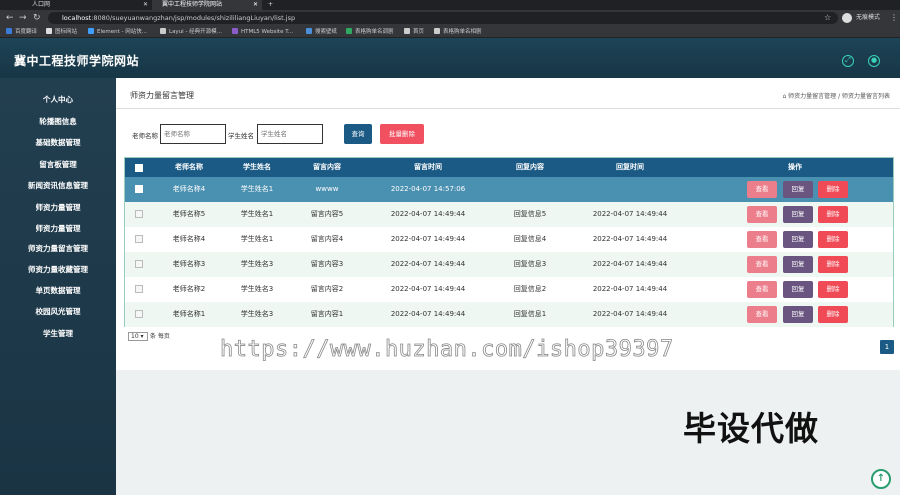  What do you see at coordinates (839, 96) in the screenshot?
I see `breadcrumb-text: 师资力量留言管理 / 师资力量留言列表` at bounding box center [839, 96].